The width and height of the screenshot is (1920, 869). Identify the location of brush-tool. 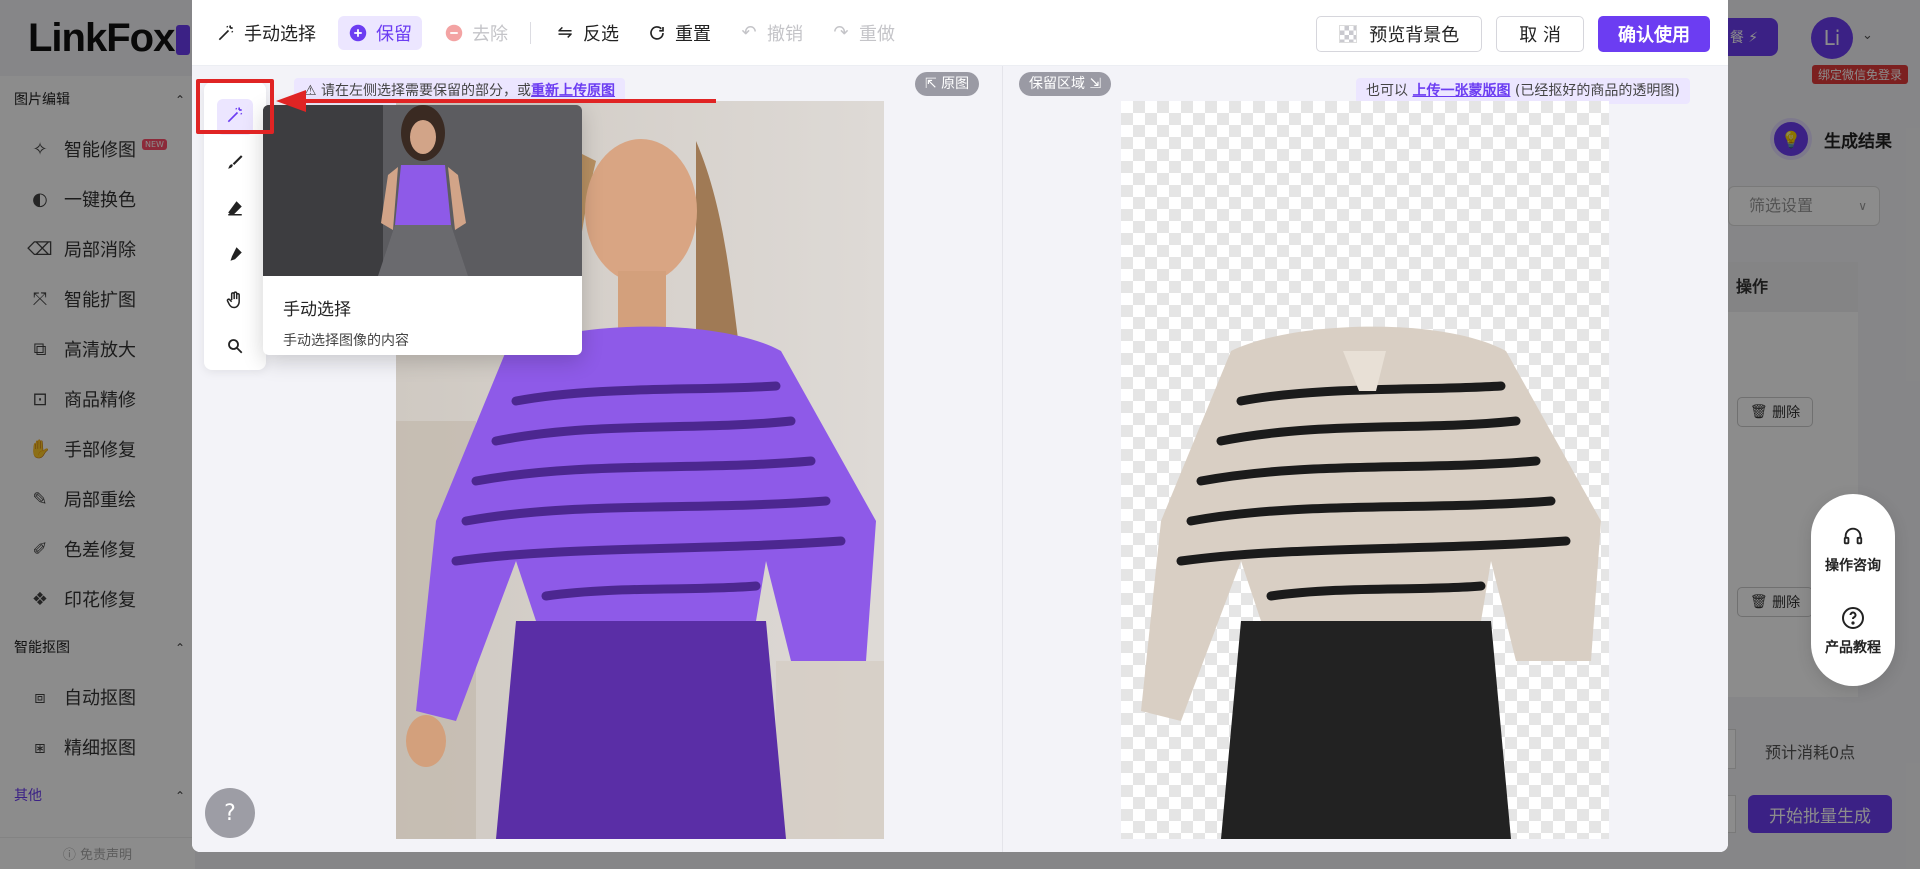
(235, 164).